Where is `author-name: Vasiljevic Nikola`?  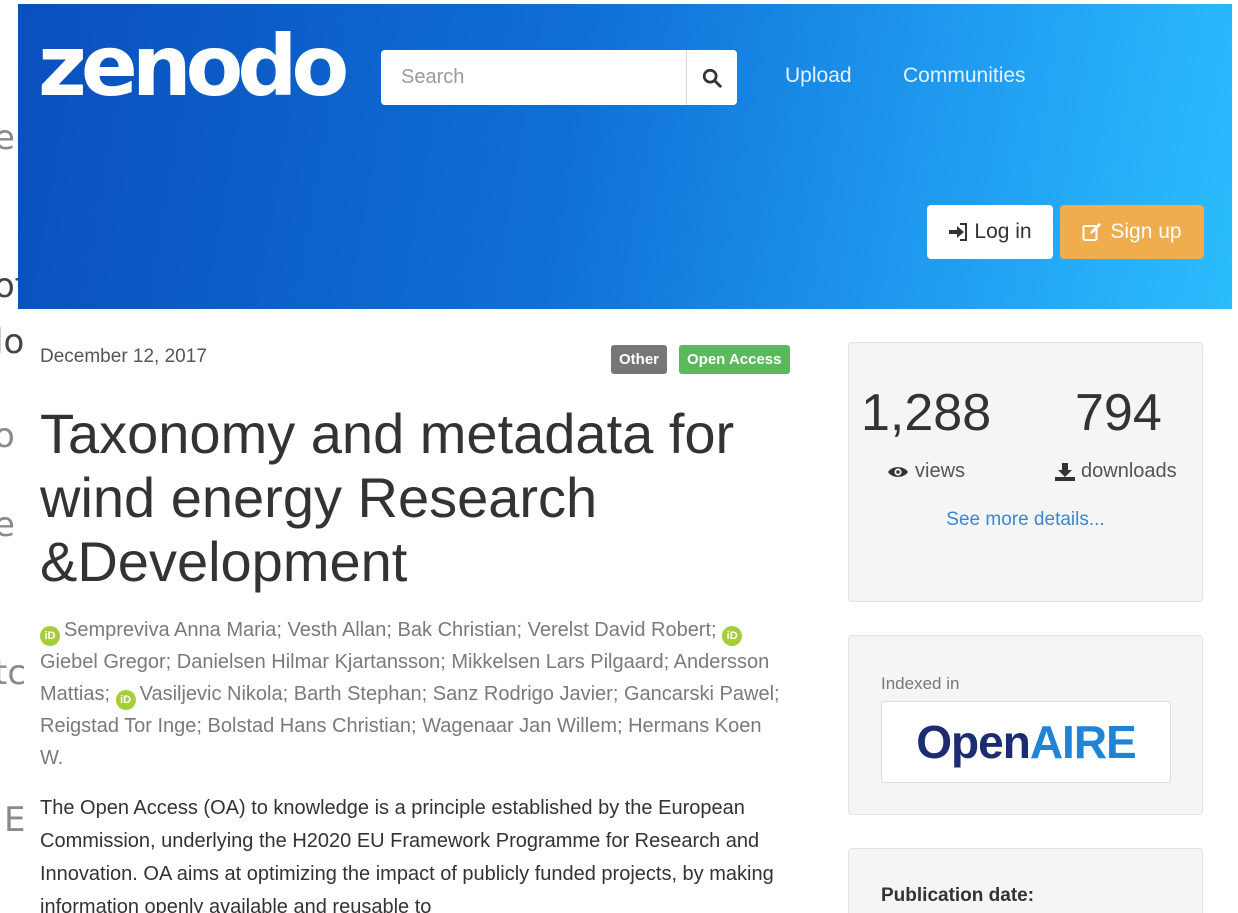 author-name: Vasiljevic Nikola is located at coordinates (211, 694).